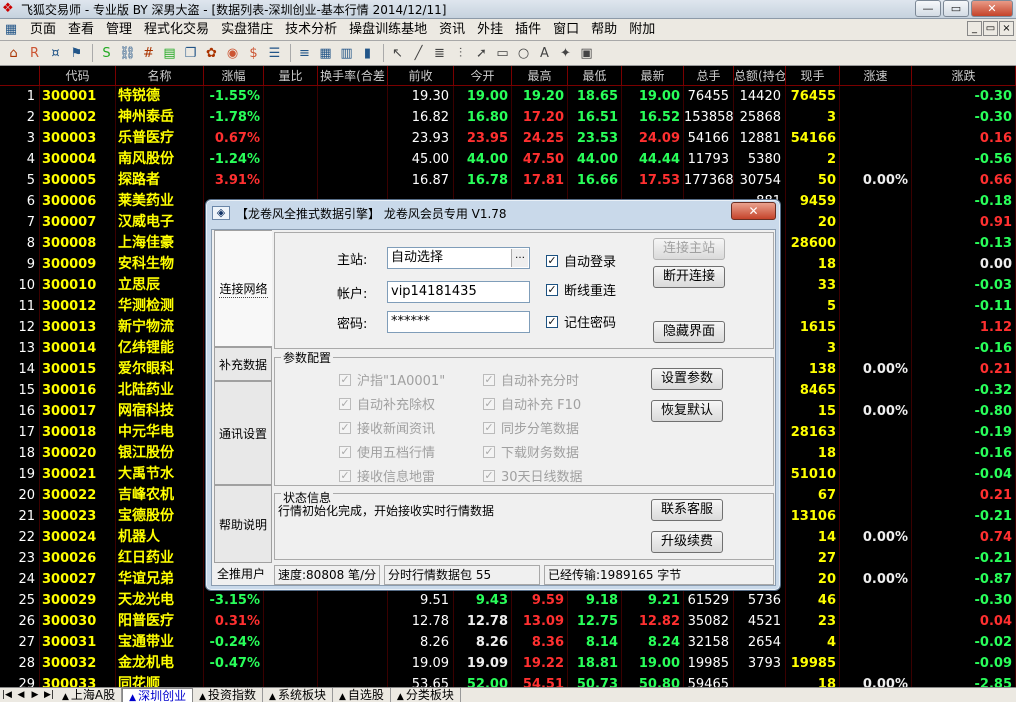  I want to click on opt-level5-checkbox: ✓ 使用五档行情, so click(387, 451).